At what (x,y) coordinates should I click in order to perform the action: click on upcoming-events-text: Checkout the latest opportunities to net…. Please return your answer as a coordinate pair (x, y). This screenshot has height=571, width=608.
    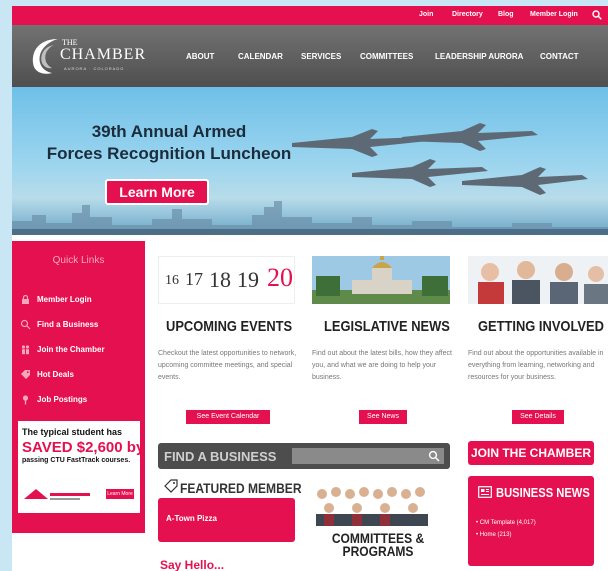
    Looking at the image, I should click on (227, 365).